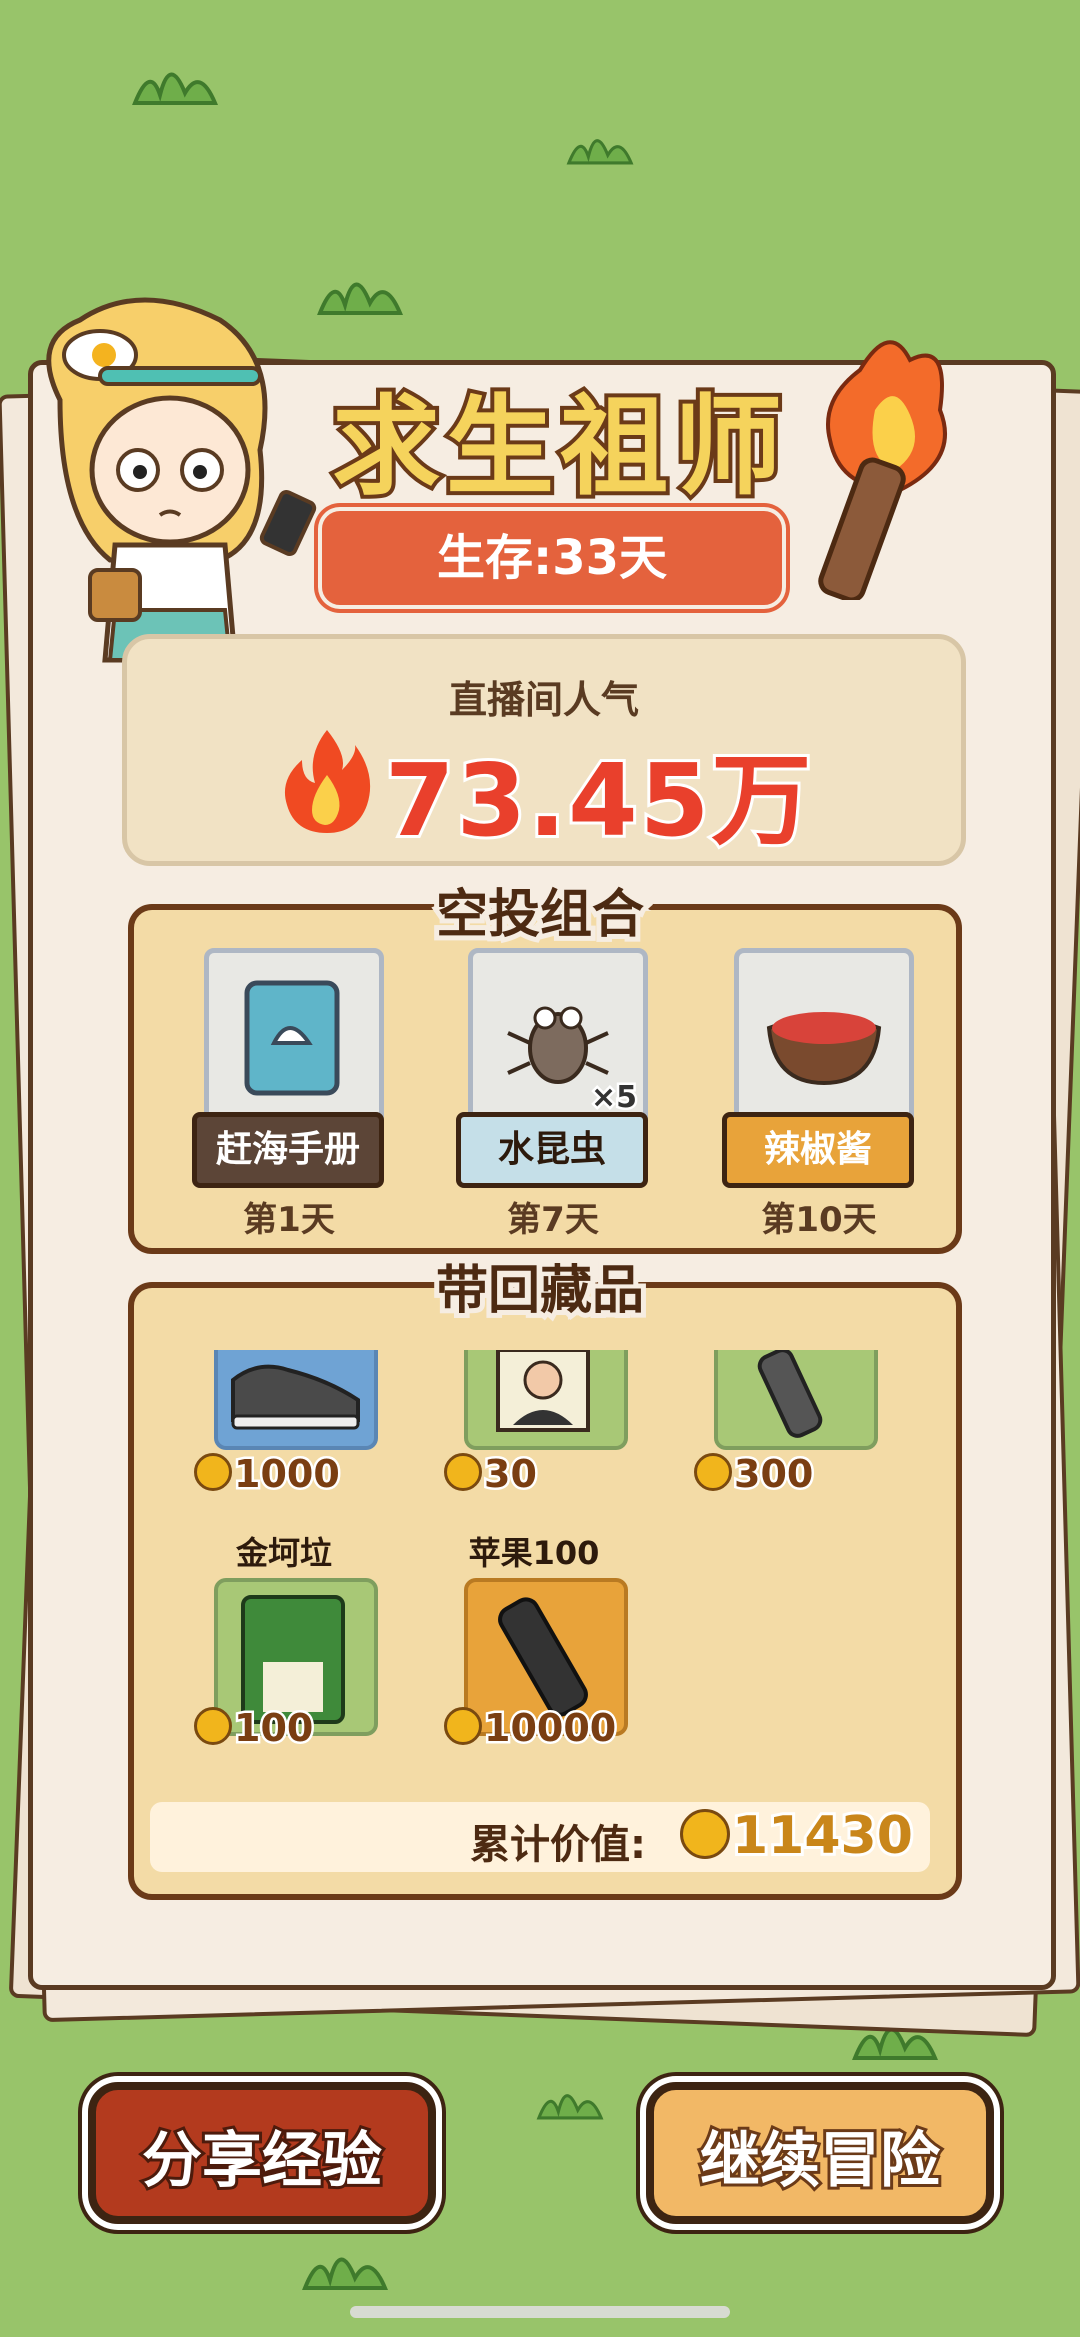  I want to click on airdrop-day: 第10天, so click(819, 1220).